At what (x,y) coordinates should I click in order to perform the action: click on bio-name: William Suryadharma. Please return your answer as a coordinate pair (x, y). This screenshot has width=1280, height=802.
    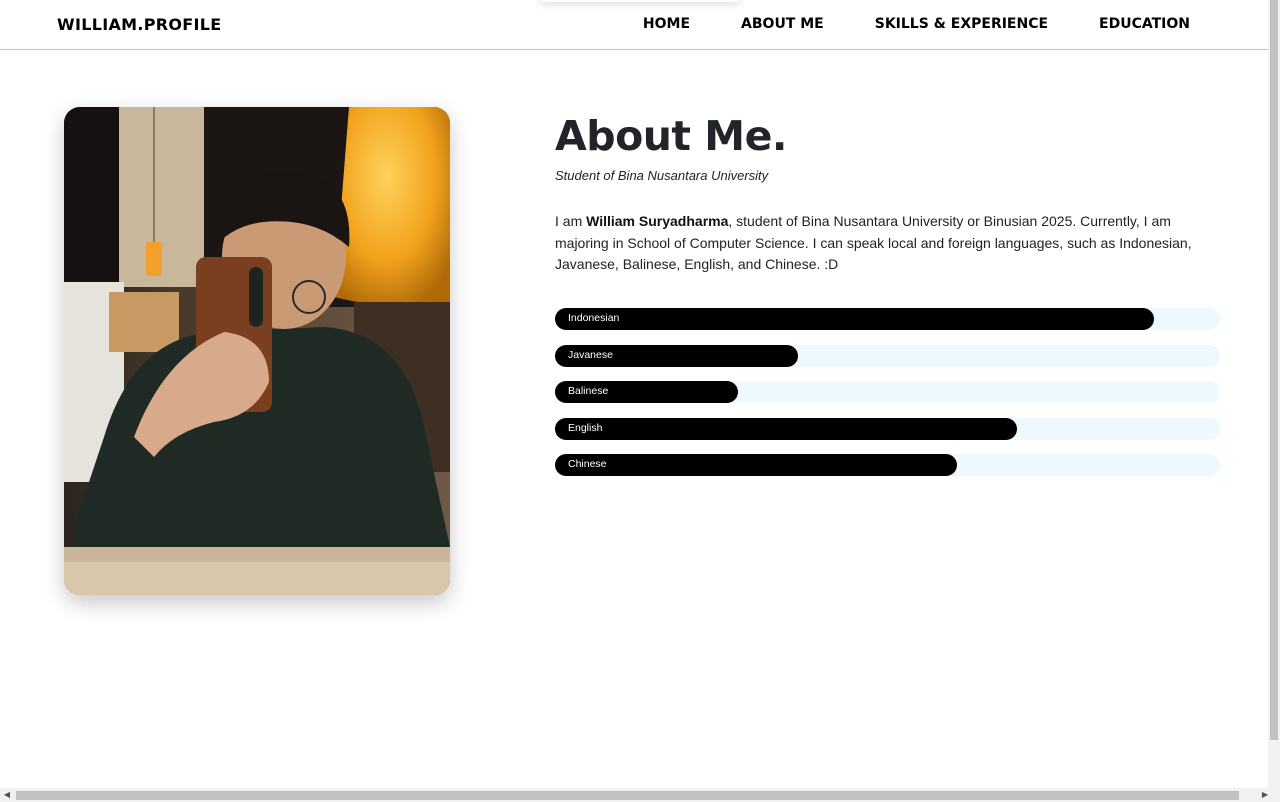
    Looking at the image, I should click on (657, 221).